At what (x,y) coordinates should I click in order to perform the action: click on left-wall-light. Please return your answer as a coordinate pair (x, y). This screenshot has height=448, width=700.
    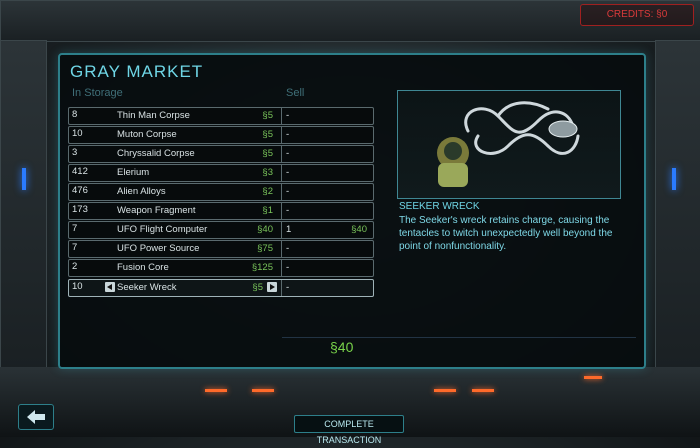
    Looking at the image, I should click on (24, 179).